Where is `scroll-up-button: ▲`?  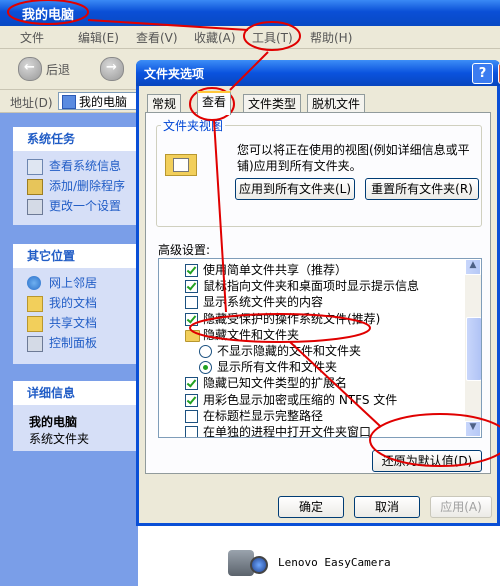 scroll-up-button: ▲ is located at coordinates (473, 267).